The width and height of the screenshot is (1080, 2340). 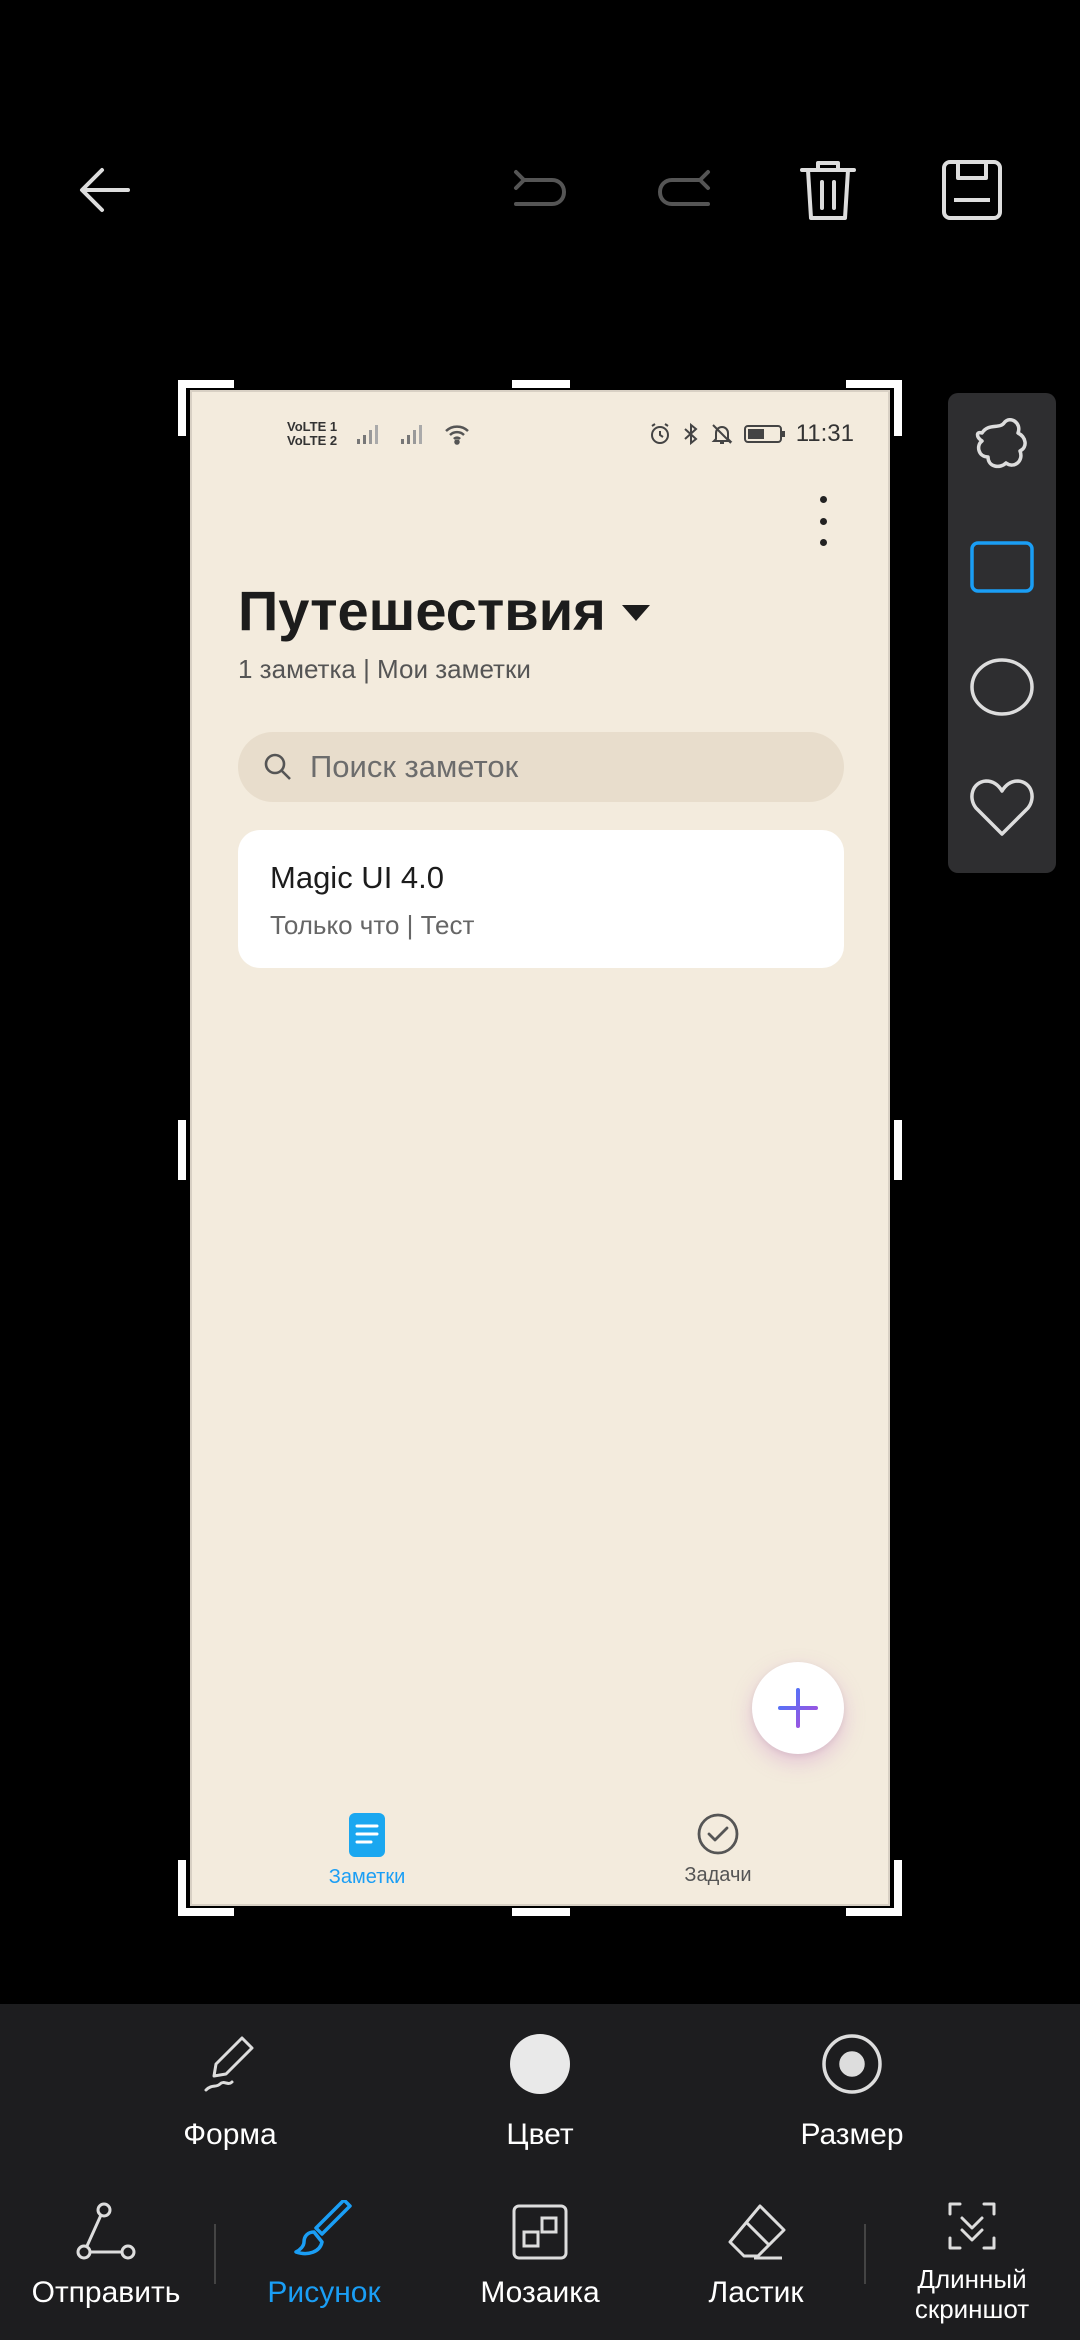 I want to click on crop-corner-top-left, so click(x=206, y=384).